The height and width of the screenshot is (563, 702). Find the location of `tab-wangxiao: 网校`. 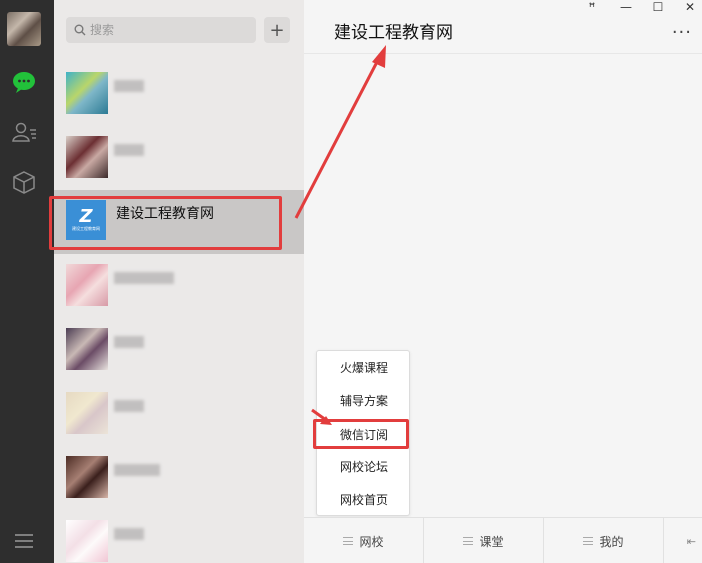

tab-wangxiao: 网校 is located at coordinates (364, 540).